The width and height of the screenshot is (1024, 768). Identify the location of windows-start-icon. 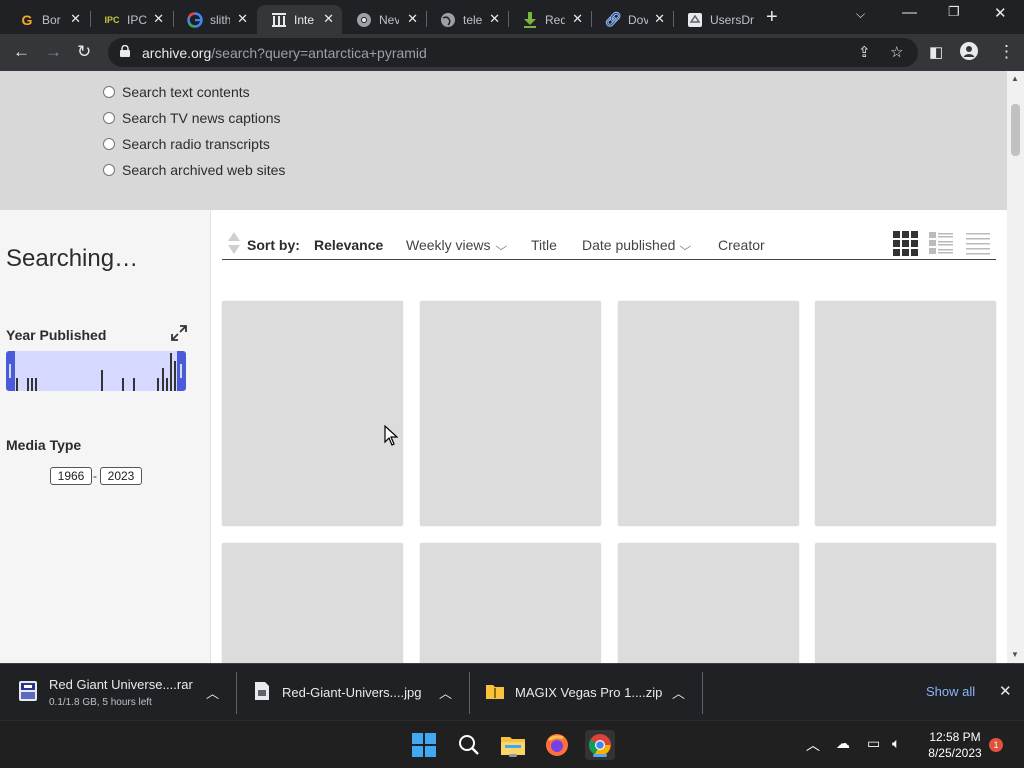
(424, 745).